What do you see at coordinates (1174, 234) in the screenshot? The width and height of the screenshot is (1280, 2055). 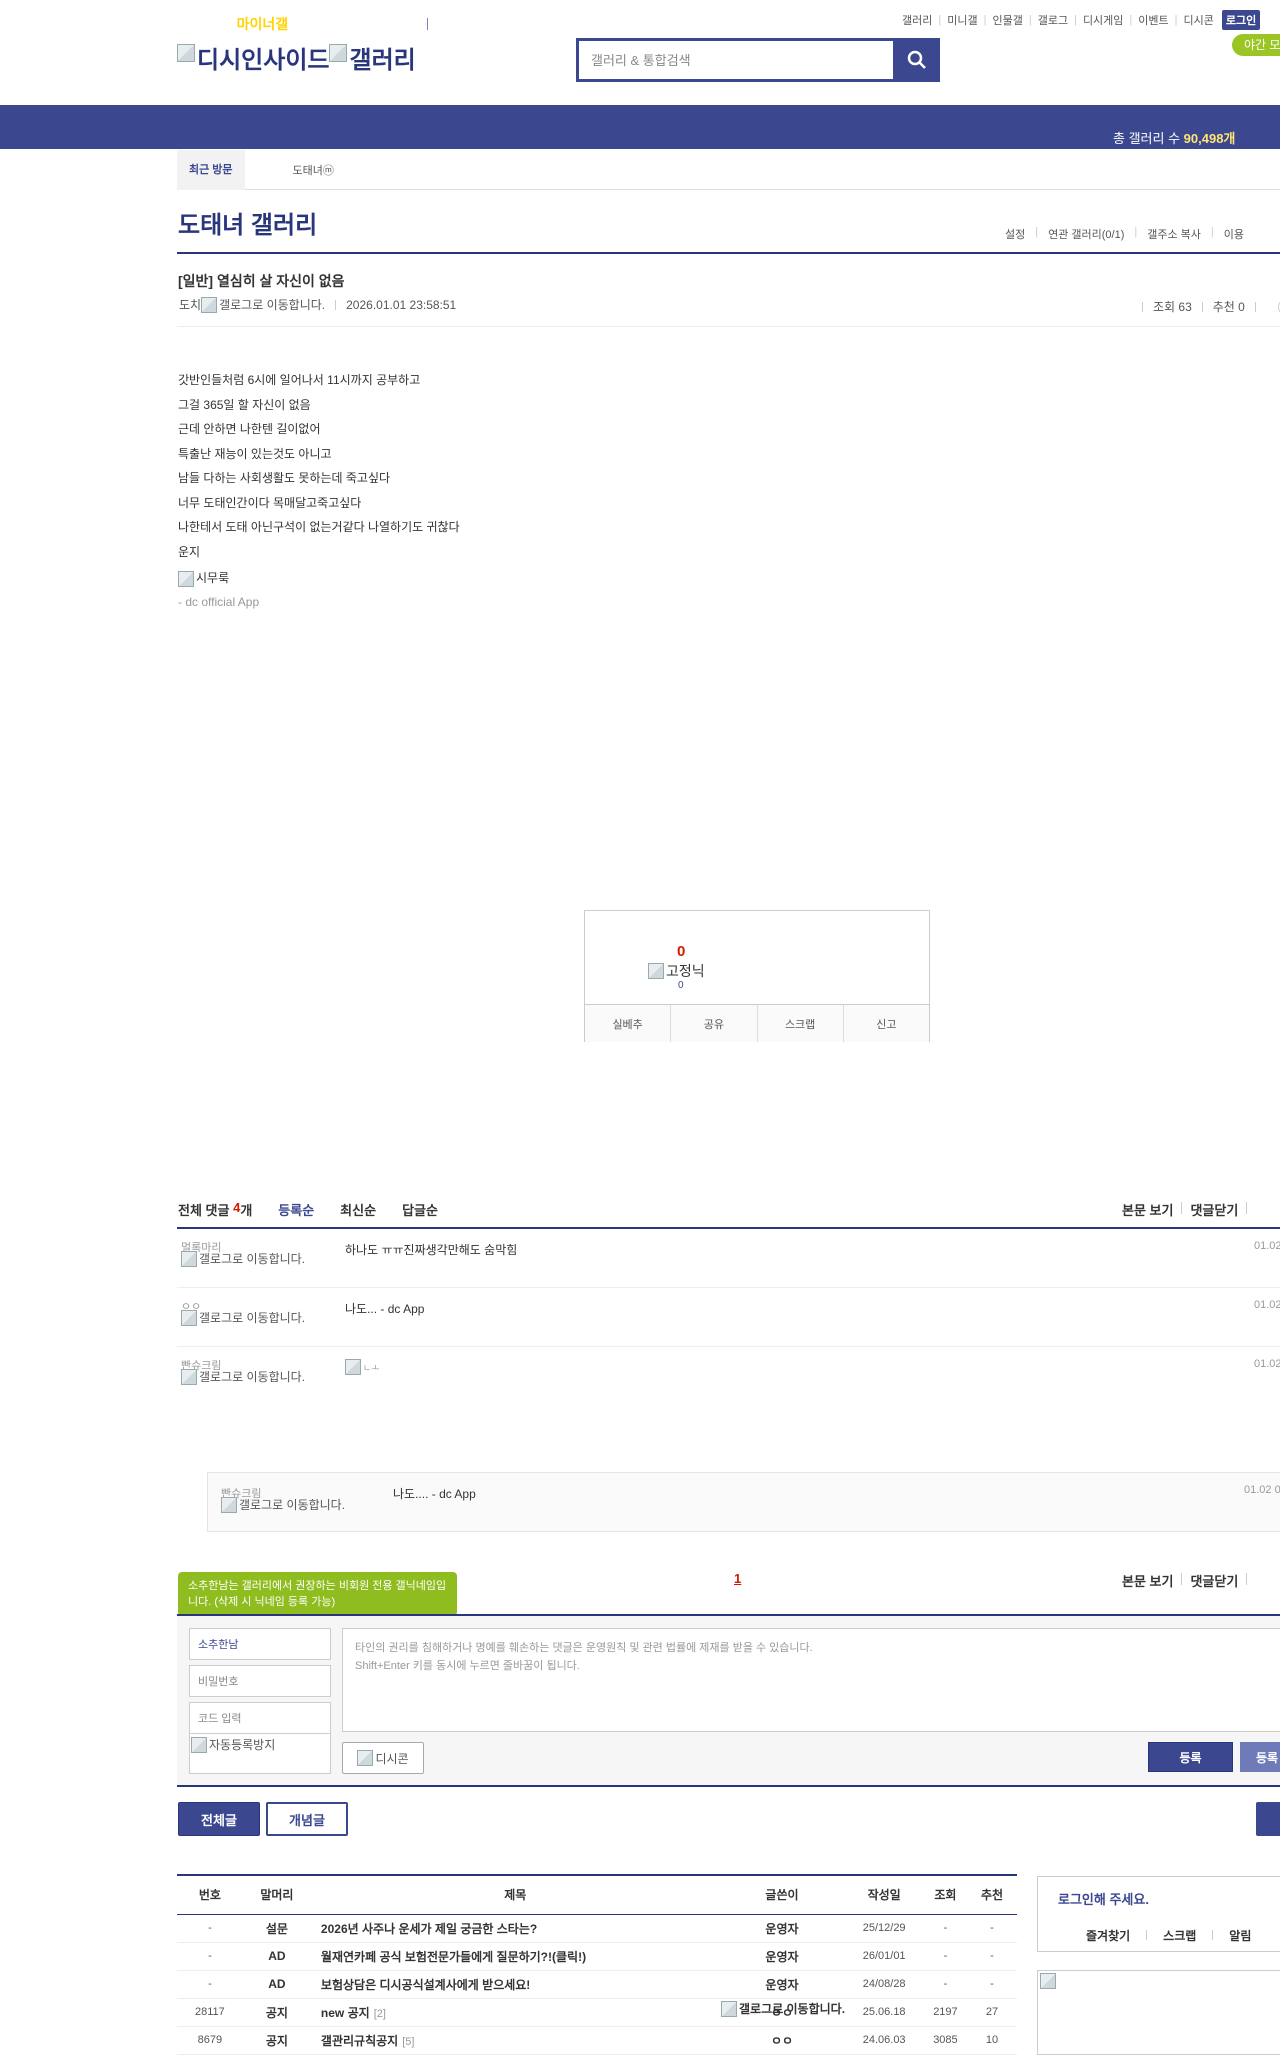 I see `copy-gallery-url-link: 갤주소 복사` at bounding box center [1174, 234].